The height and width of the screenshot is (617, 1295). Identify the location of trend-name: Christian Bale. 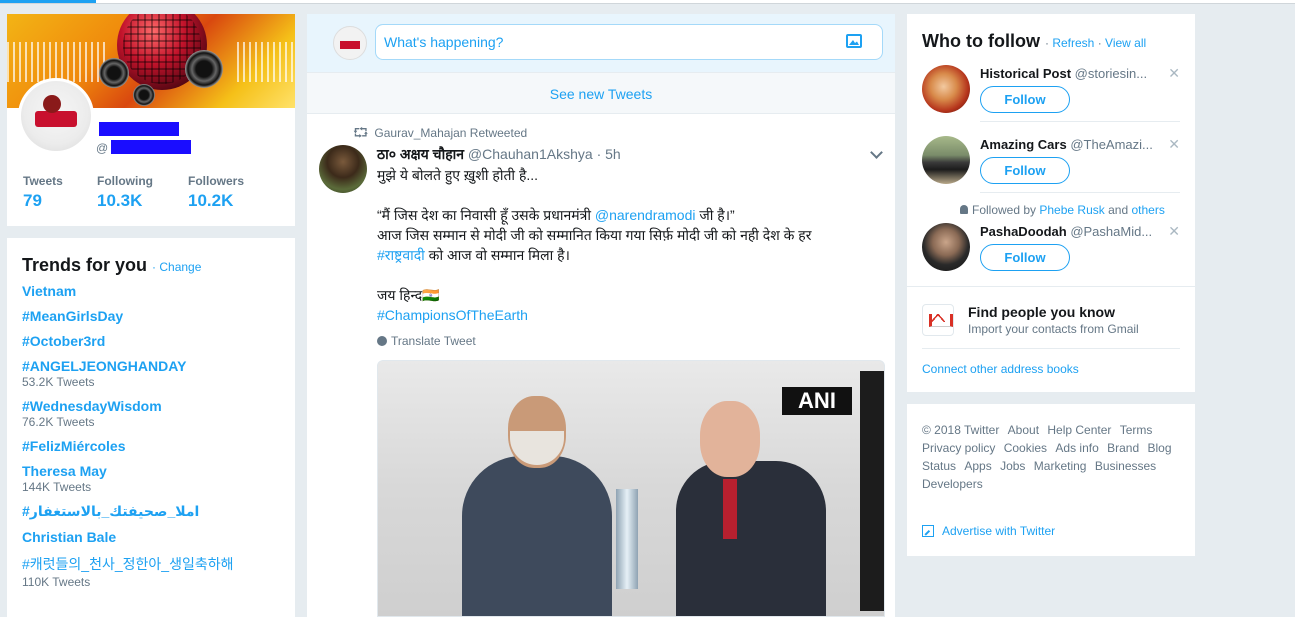
(69, 537).